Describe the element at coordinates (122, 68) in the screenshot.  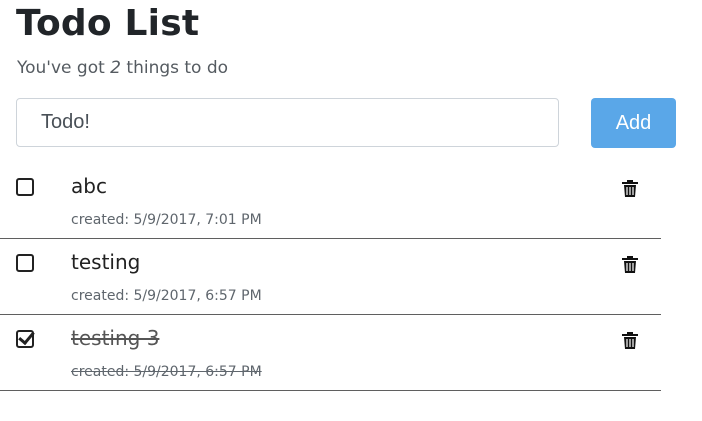
I see `todo-summary: You've got 2 things to do` at that location.